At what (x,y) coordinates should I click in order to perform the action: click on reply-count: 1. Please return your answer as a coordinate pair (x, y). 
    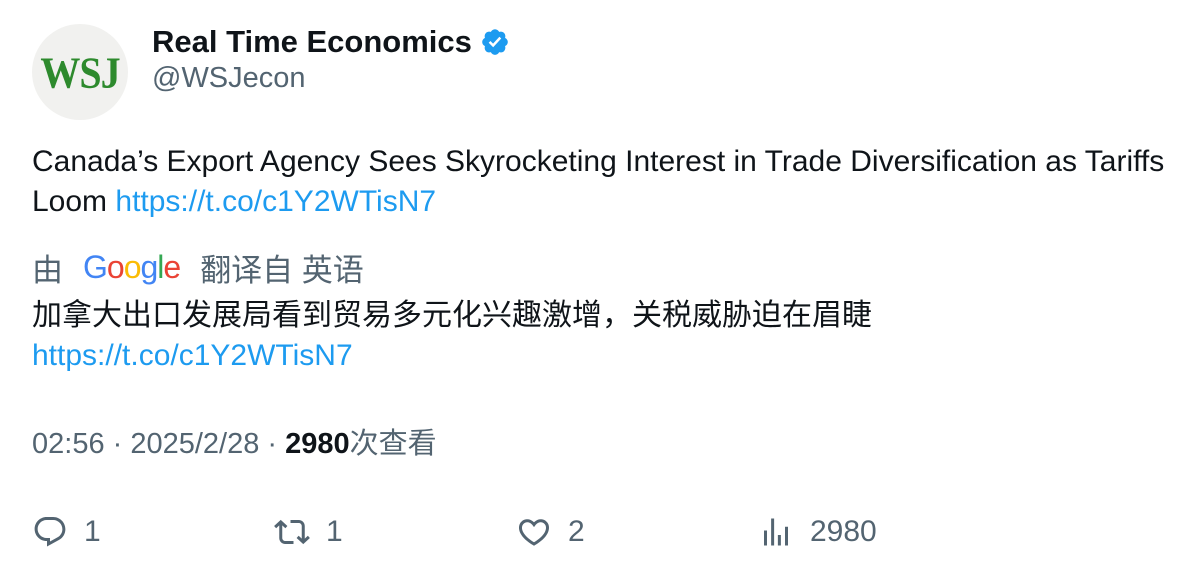
    Looking at the image, I should click on (92, 531).